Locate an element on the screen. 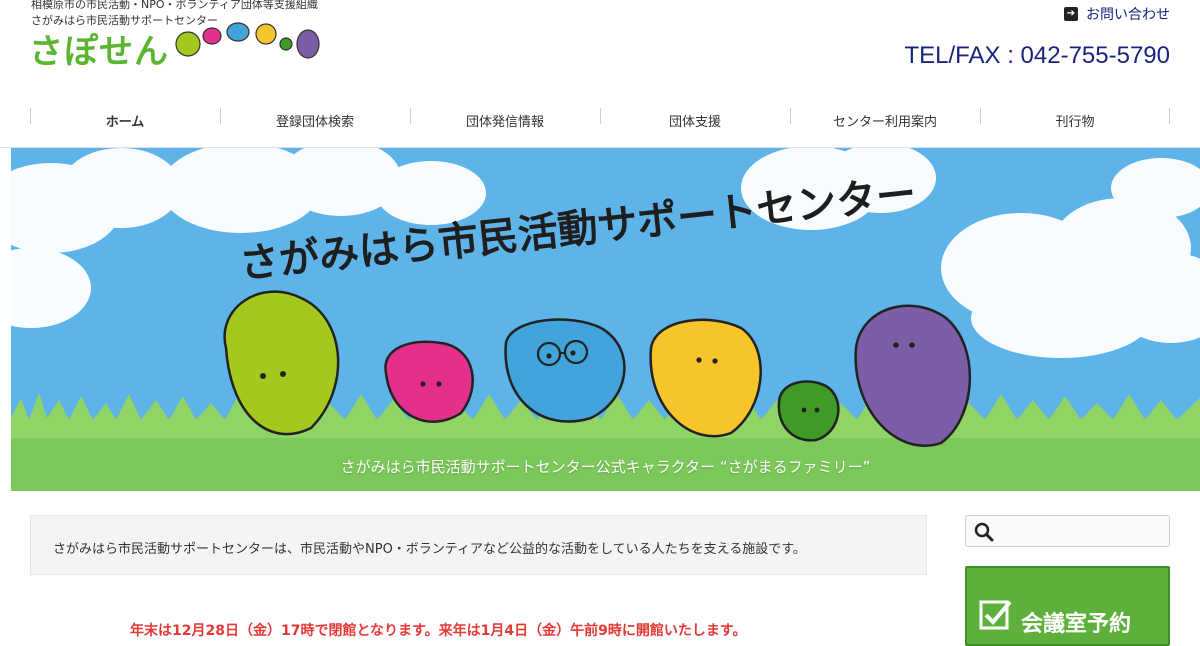 This screenshot has height=646, width=1200. main-navigation: ホーム 登録団体検索 団体発信情報 団体支援 センター利用案内 刊行物 is located at coordinates (600, 120).